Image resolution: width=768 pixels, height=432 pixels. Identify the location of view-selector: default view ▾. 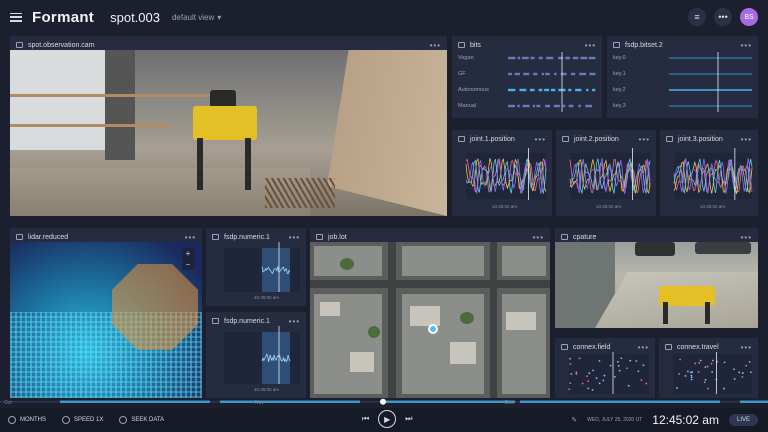
(196, 17).